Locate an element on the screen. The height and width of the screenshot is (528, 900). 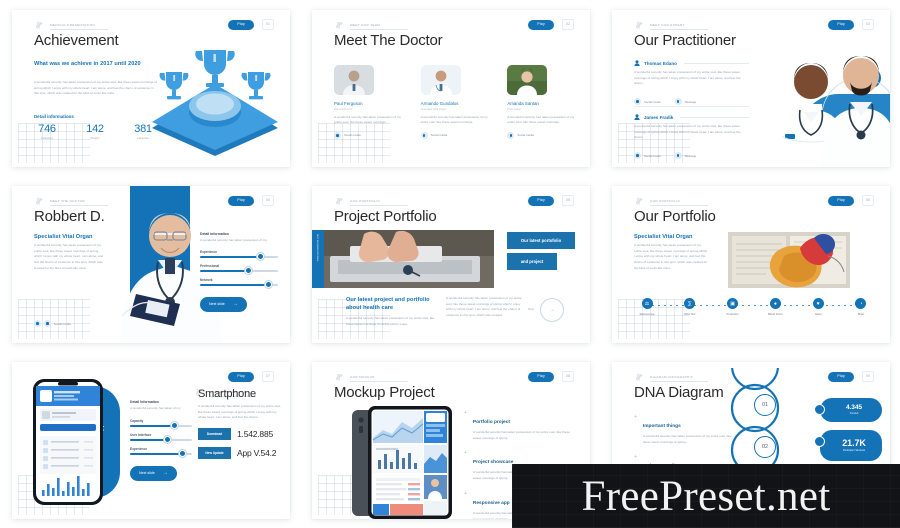
skill-slider: Experience is located at coordinates (239, 255).